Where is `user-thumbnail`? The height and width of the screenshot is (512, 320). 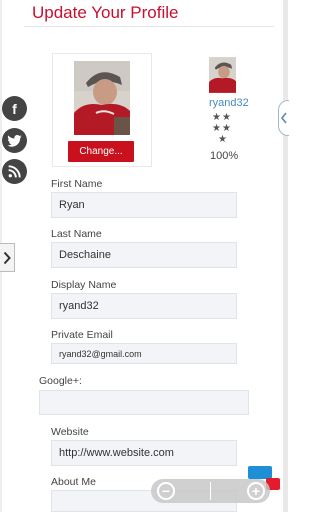 user-thumbnail is located at coordinates (222, 75).